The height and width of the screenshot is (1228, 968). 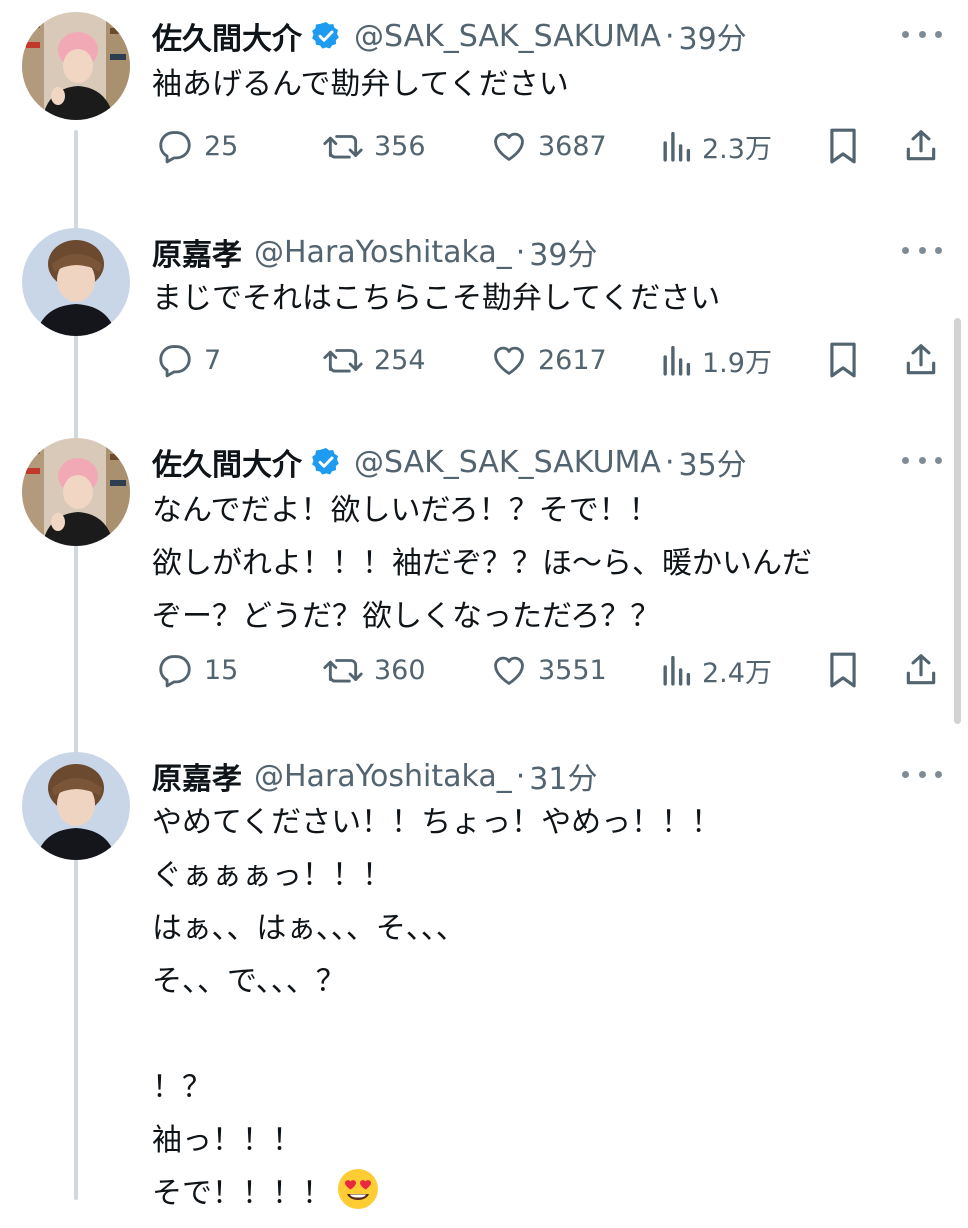 What do you see at coordinates (484, 146) in the screenshot?
I see `tweet-actions: 25 356 3687 2.3万` at bounding box center [484, 146].